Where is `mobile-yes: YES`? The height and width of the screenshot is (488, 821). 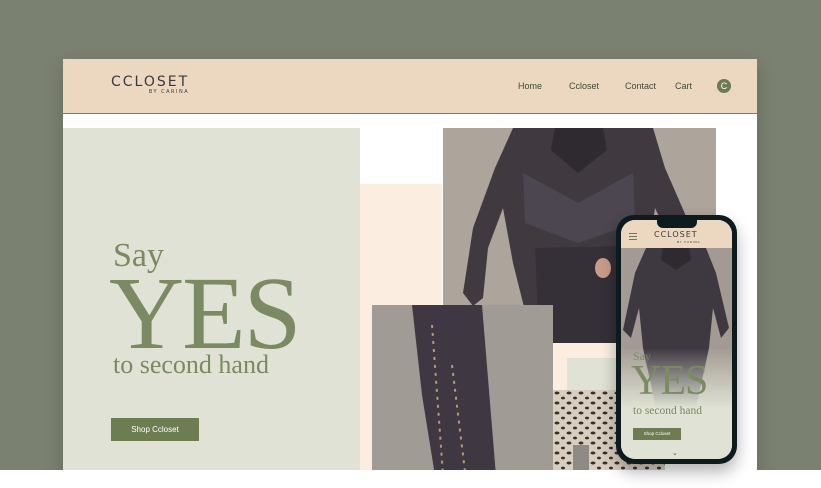 mobile-yes: YES is located at coordinates (669, 381).